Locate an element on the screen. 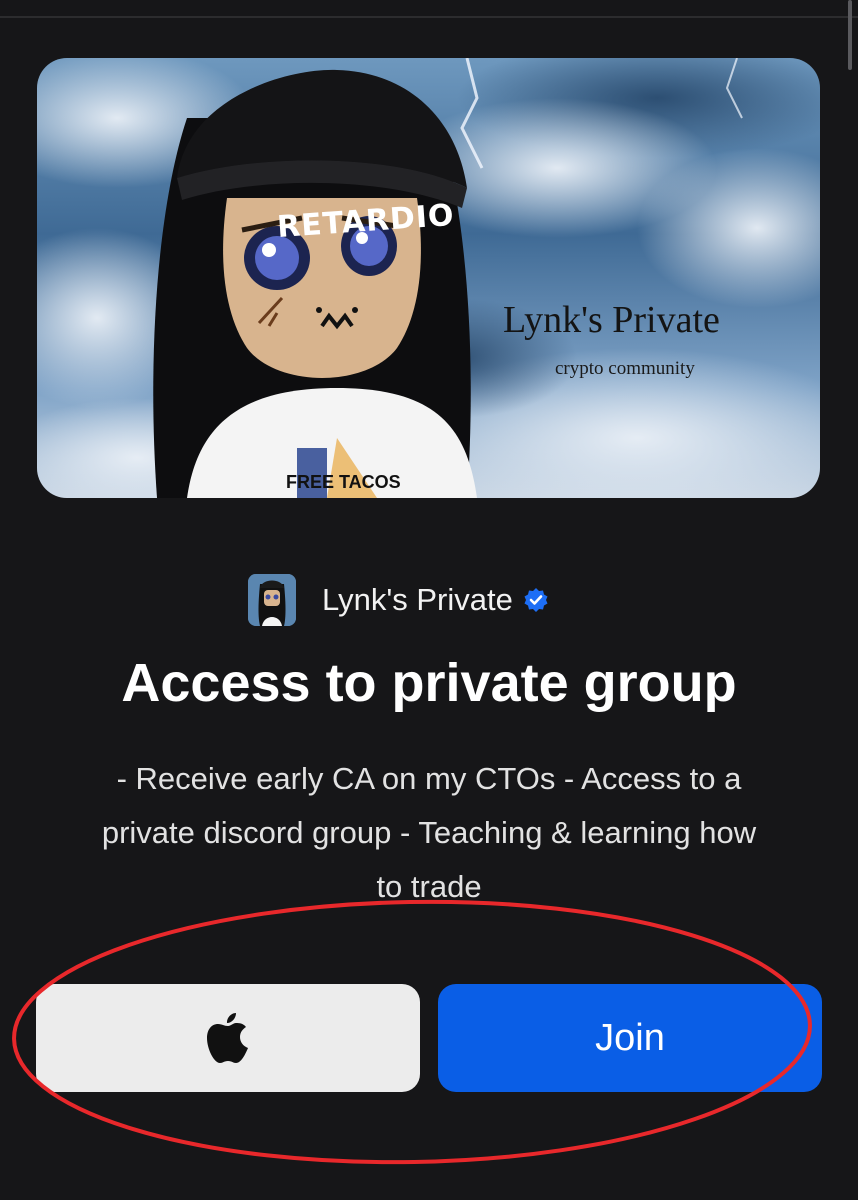 Image resolution: width=858 pixels, height=1200 pixels. apple-pay-button is located at coordinates (228, 1038).